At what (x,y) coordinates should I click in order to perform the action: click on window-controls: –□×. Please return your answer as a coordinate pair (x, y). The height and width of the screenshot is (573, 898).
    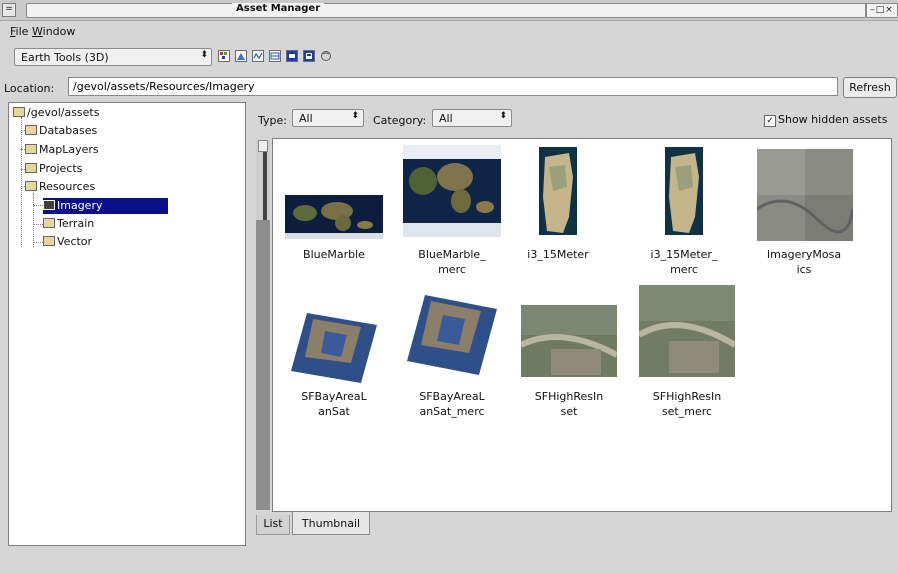
    Looking at the image, I should click on (882, 10).